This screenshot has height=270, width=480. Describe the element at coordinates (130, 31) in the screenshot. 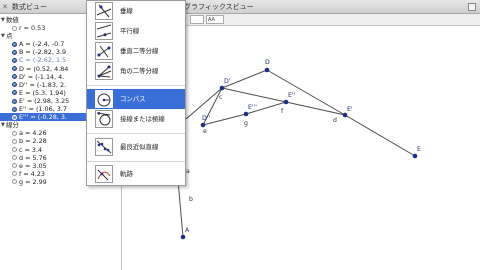

I see `menu-item-label: 平行線` at that location.